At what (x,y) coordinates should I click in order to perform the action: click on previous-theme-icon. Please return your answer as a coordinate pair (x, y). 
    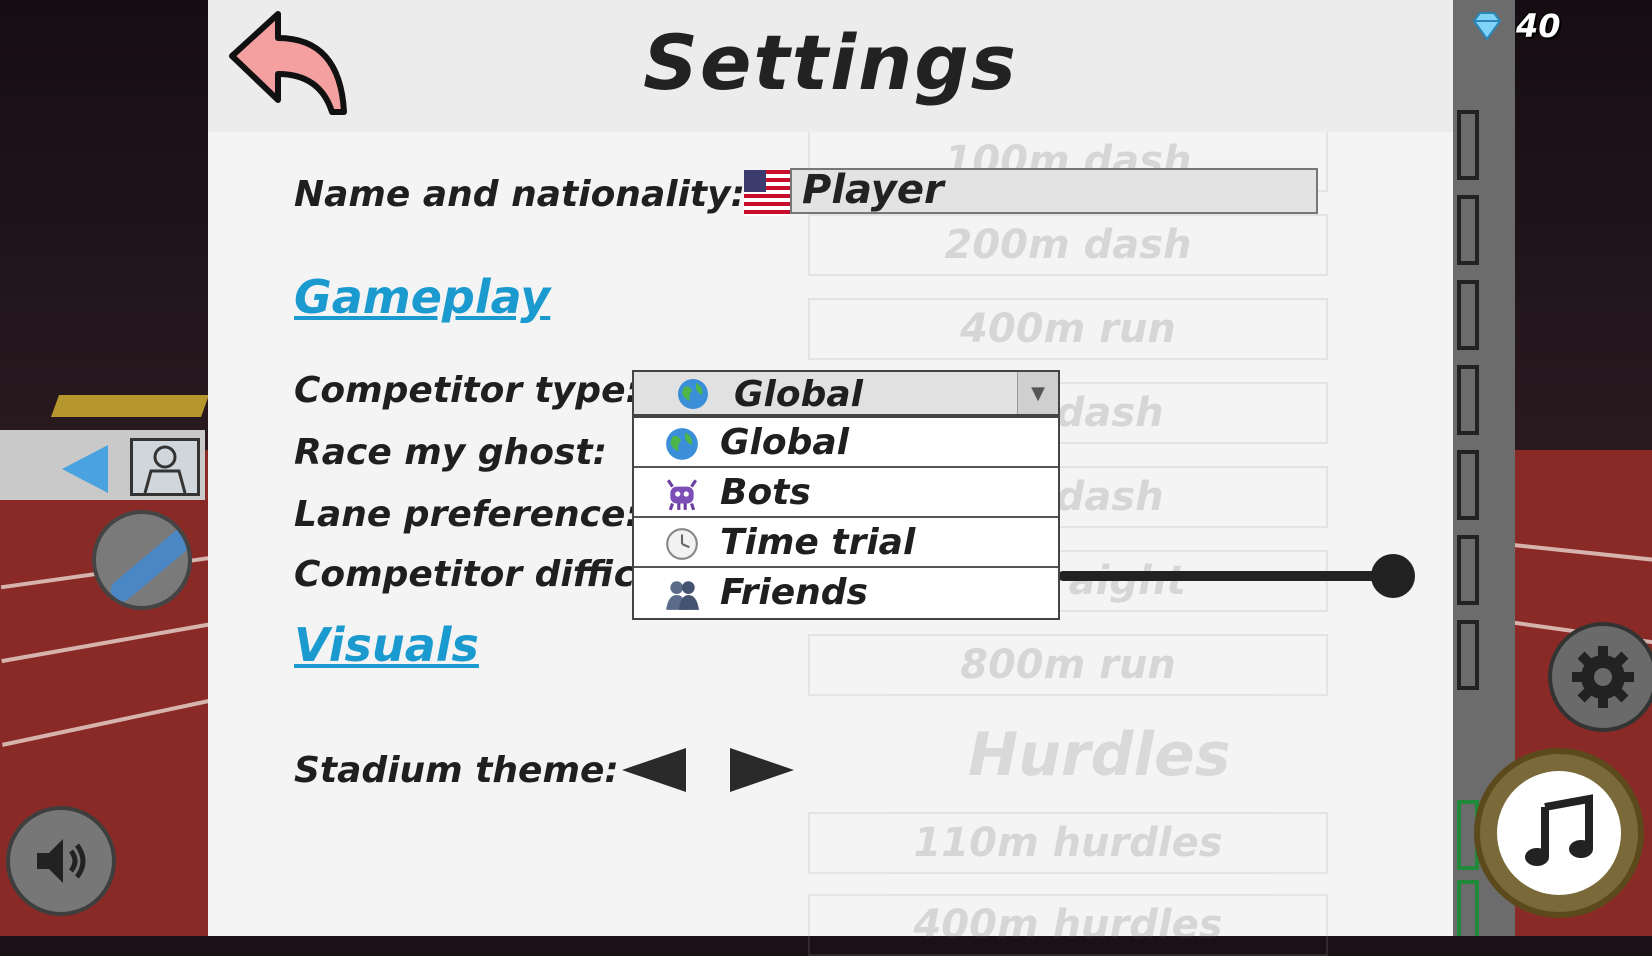
    Looking at the image, I should click on (654, 770).